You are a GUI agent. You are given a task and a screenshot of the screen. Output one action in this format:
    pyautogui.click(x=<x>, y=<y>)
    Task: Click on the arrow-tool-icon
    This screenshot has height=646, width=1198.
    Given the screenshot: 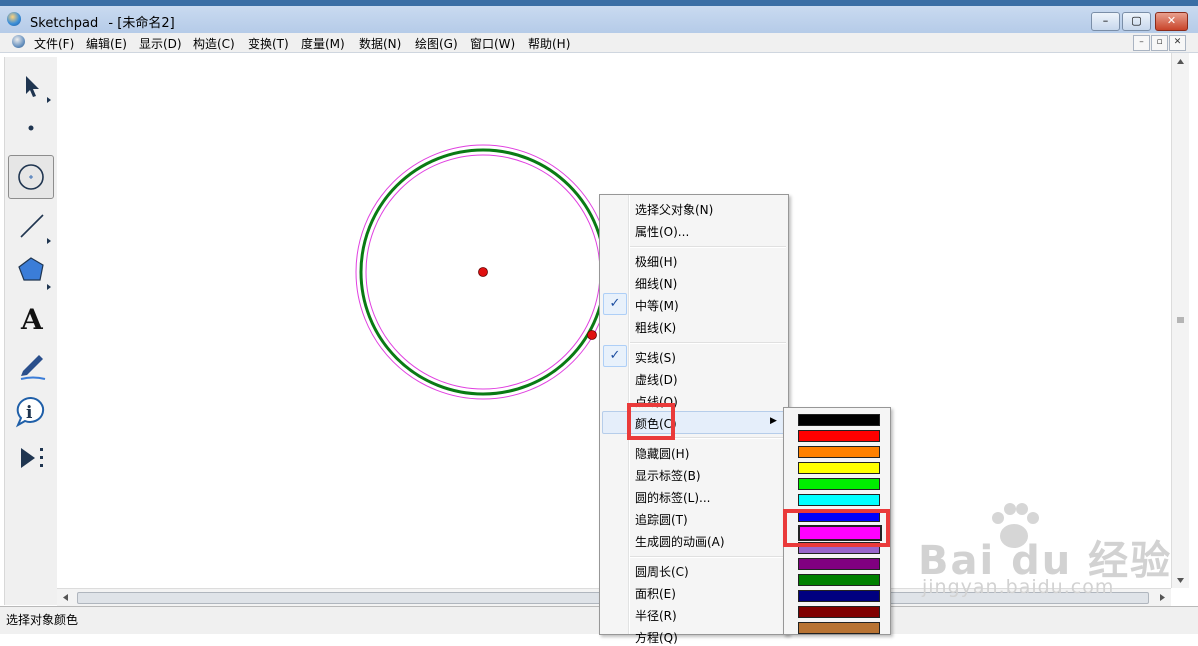 What is the action you would take?
    pyautogui.click(x=38, y=89)
    